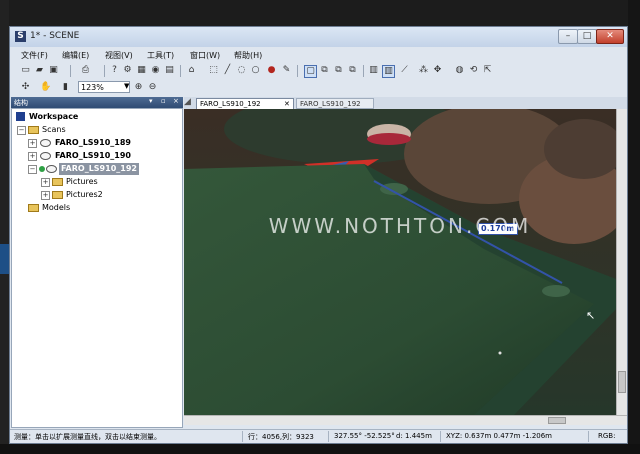  I want to click on desktop-taskbar-fragment, so click(4, 259).